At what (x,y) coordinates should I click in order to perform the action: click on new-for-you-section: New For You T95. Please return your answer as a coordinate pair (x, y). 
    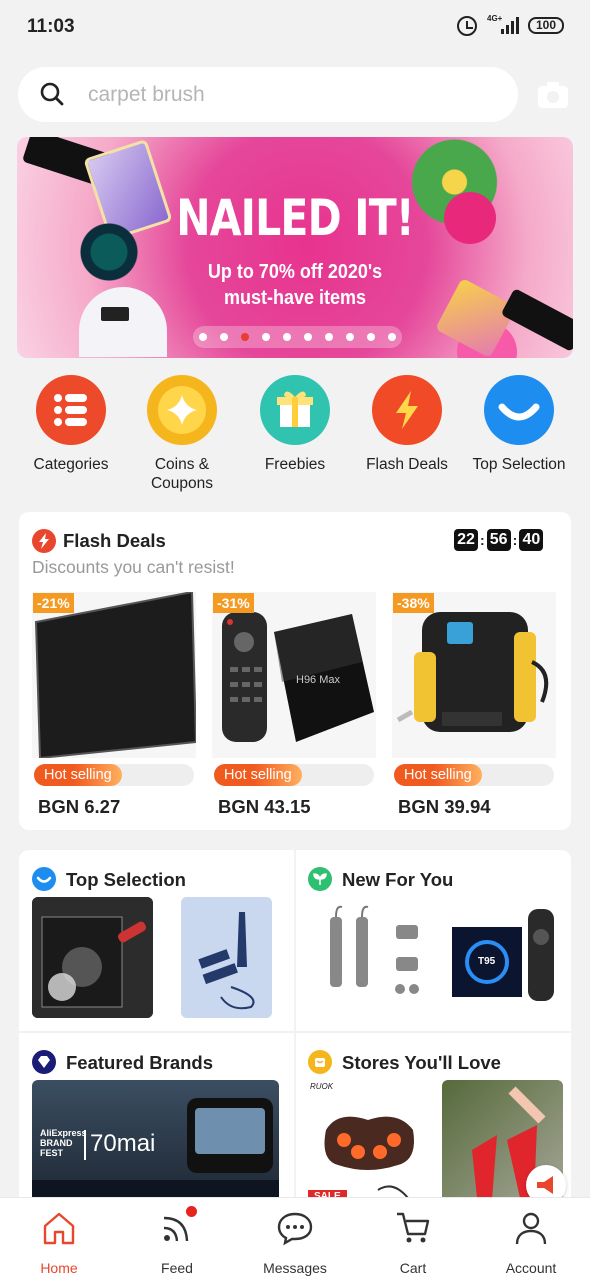
    Looking at the image, I should click on (433, 941).